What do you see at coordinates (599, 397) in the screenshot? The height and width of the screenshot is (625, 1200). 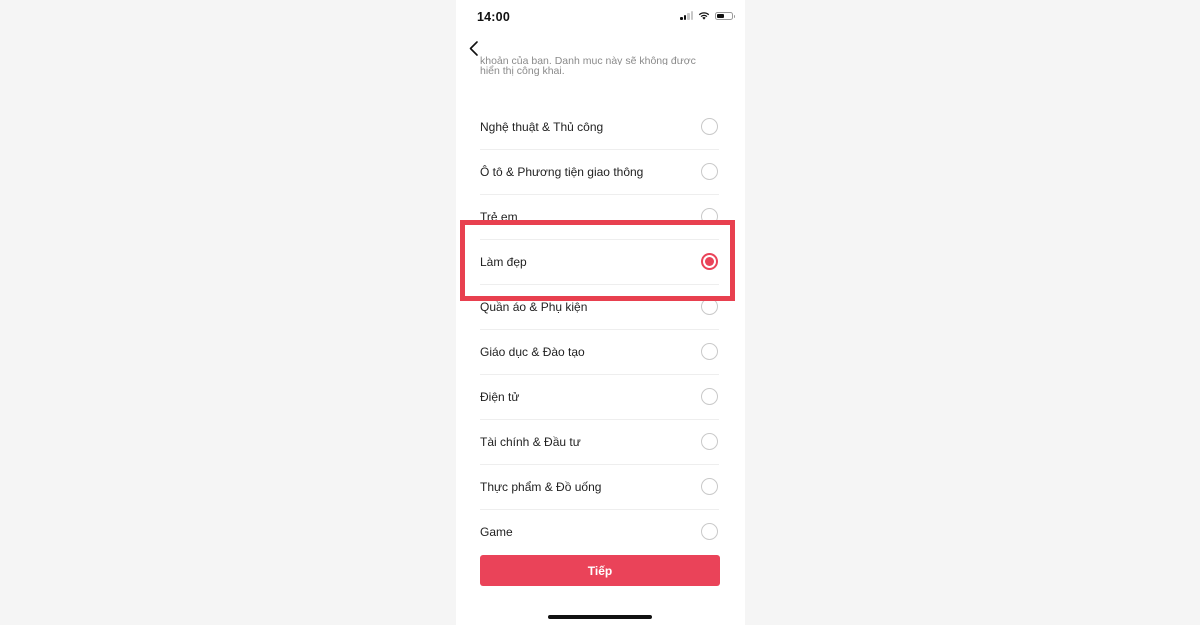 I see `category-item: Điện tử` at bounding box center [599, 397].